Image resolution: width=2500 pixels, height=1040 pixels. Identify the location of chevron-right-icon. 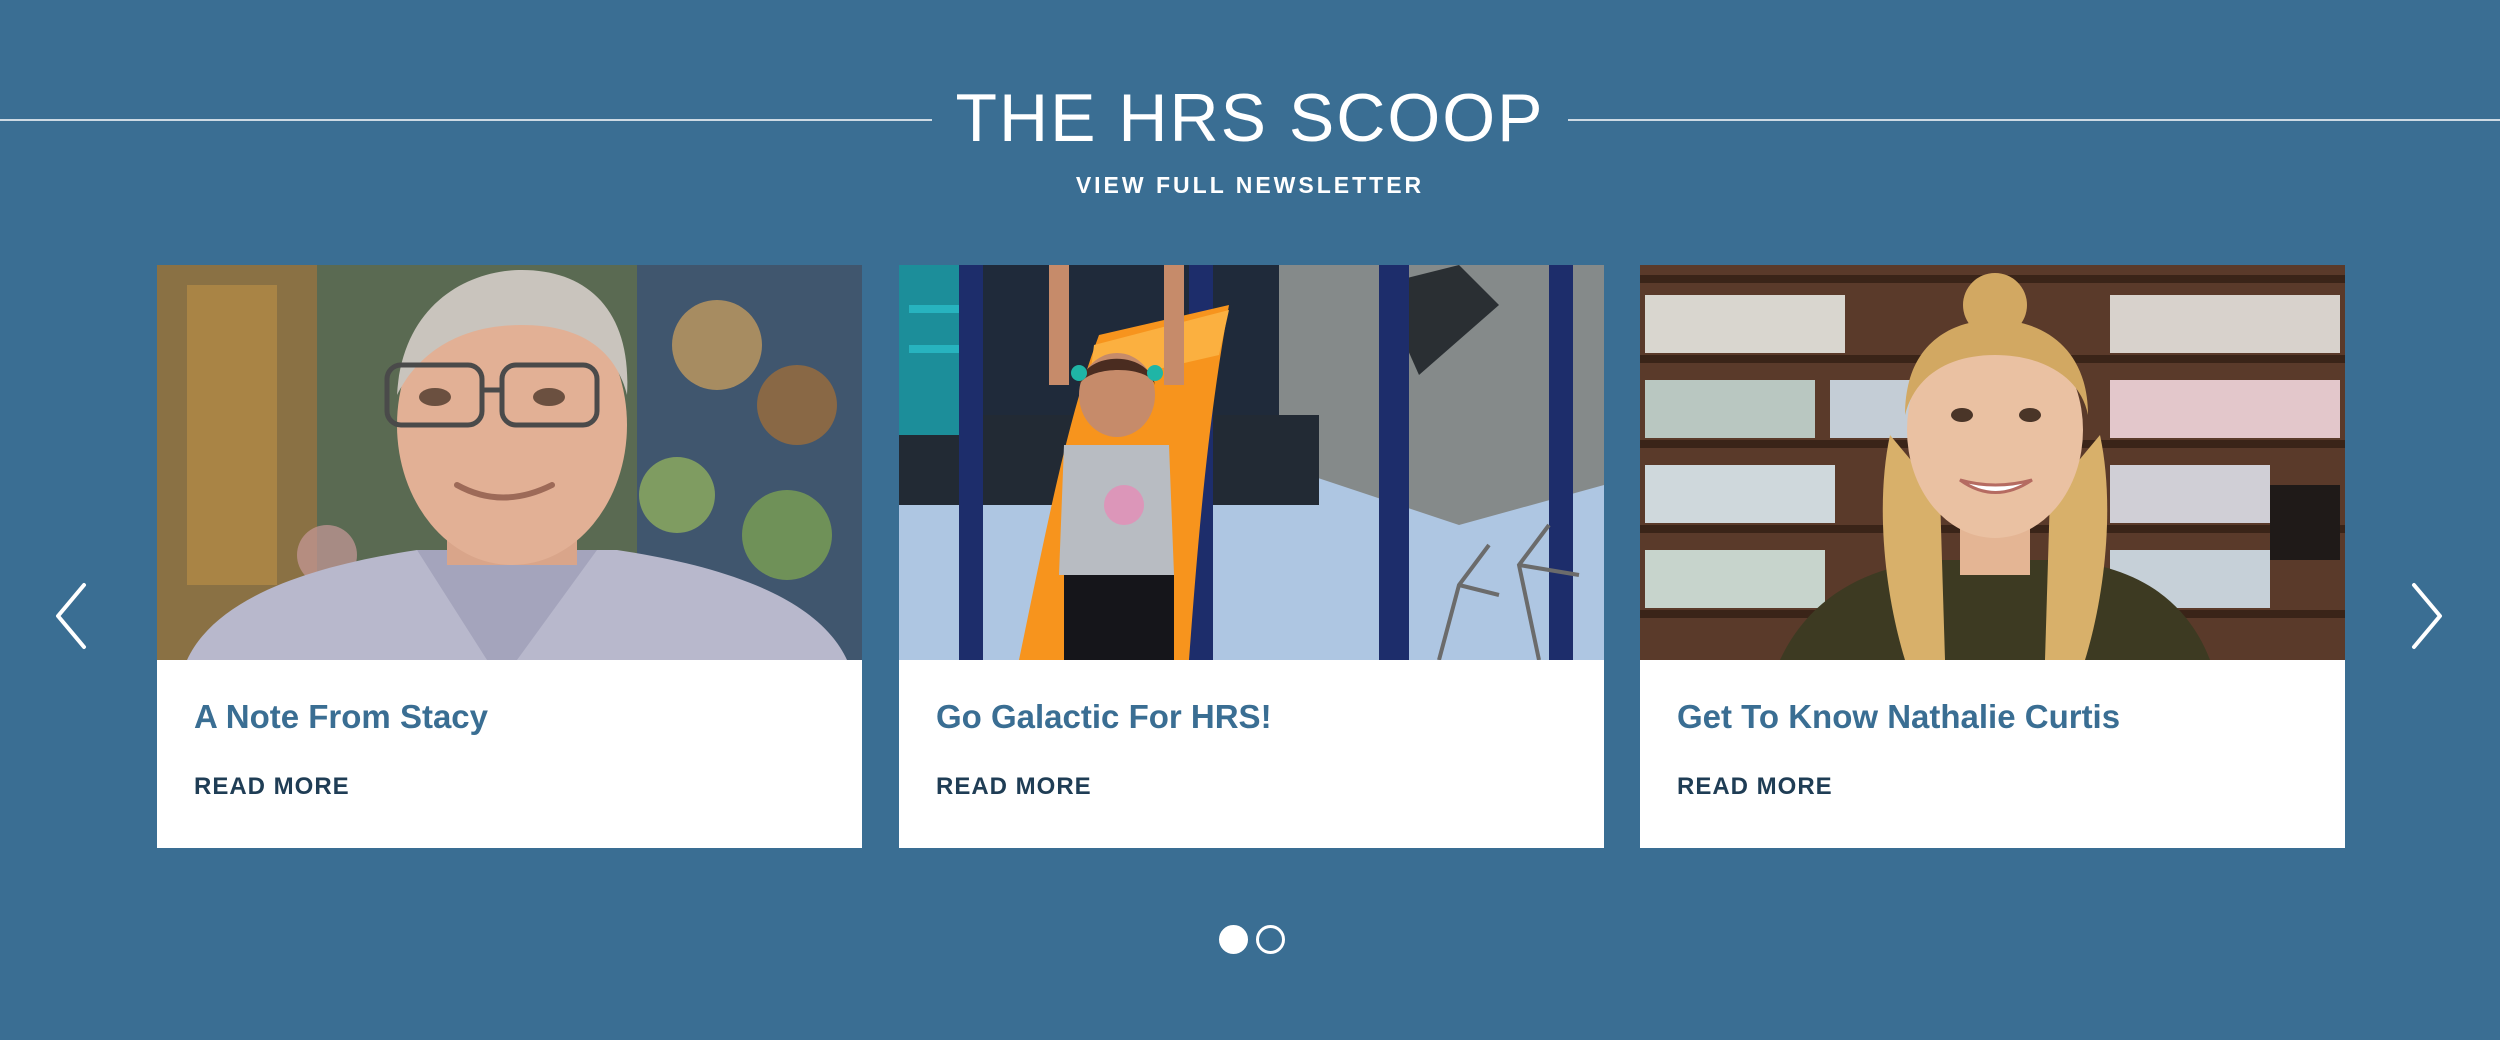
(2427, 616).